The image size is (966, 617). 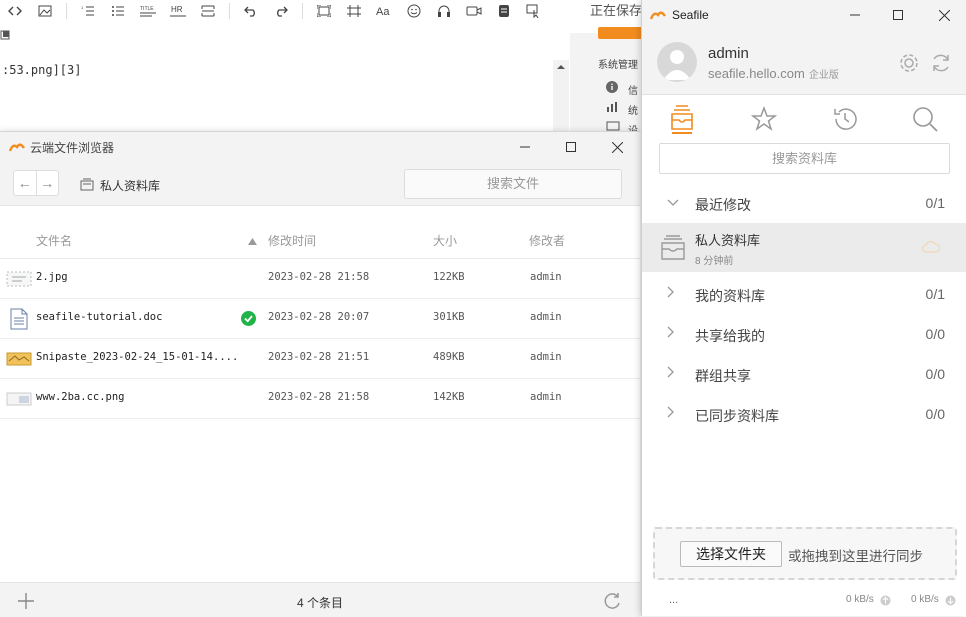 What do you see at coordinates (804, 247) in the screenshot?
I see `library-item: 私人资料库 8 分钟前` at bounding box center [804, 247].